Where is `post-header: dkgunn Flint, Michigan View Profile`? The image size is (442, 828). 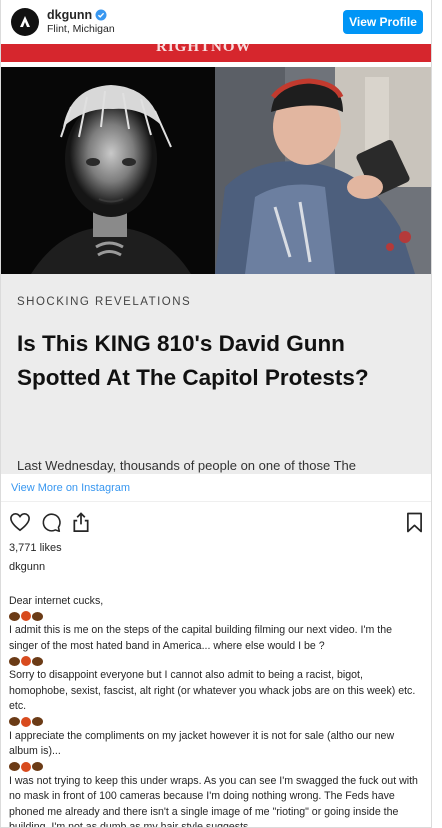 post-header: dkgunn Flint, Michigan View Profile is located at coordinates (216, 22).